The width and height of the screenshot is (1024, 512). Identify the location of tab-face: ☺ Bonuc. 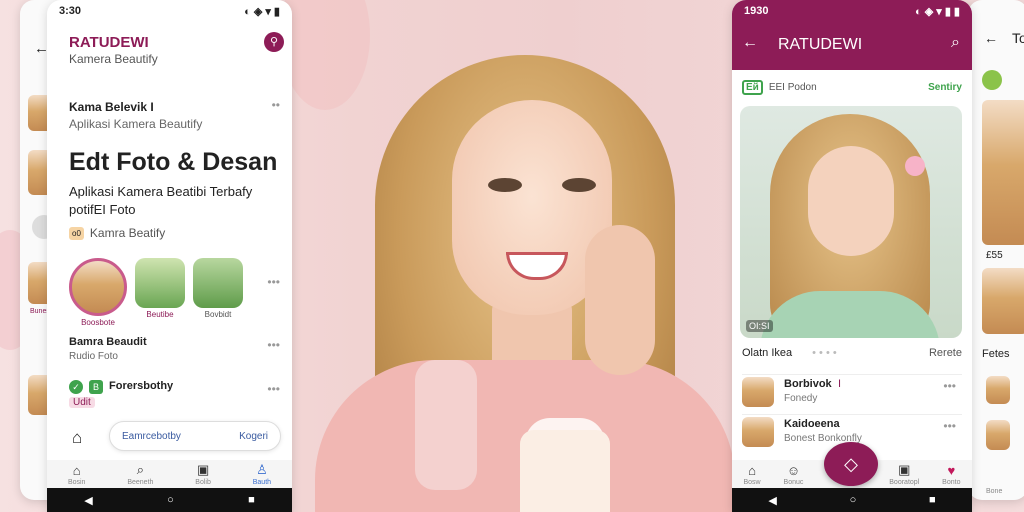
(794, 474).